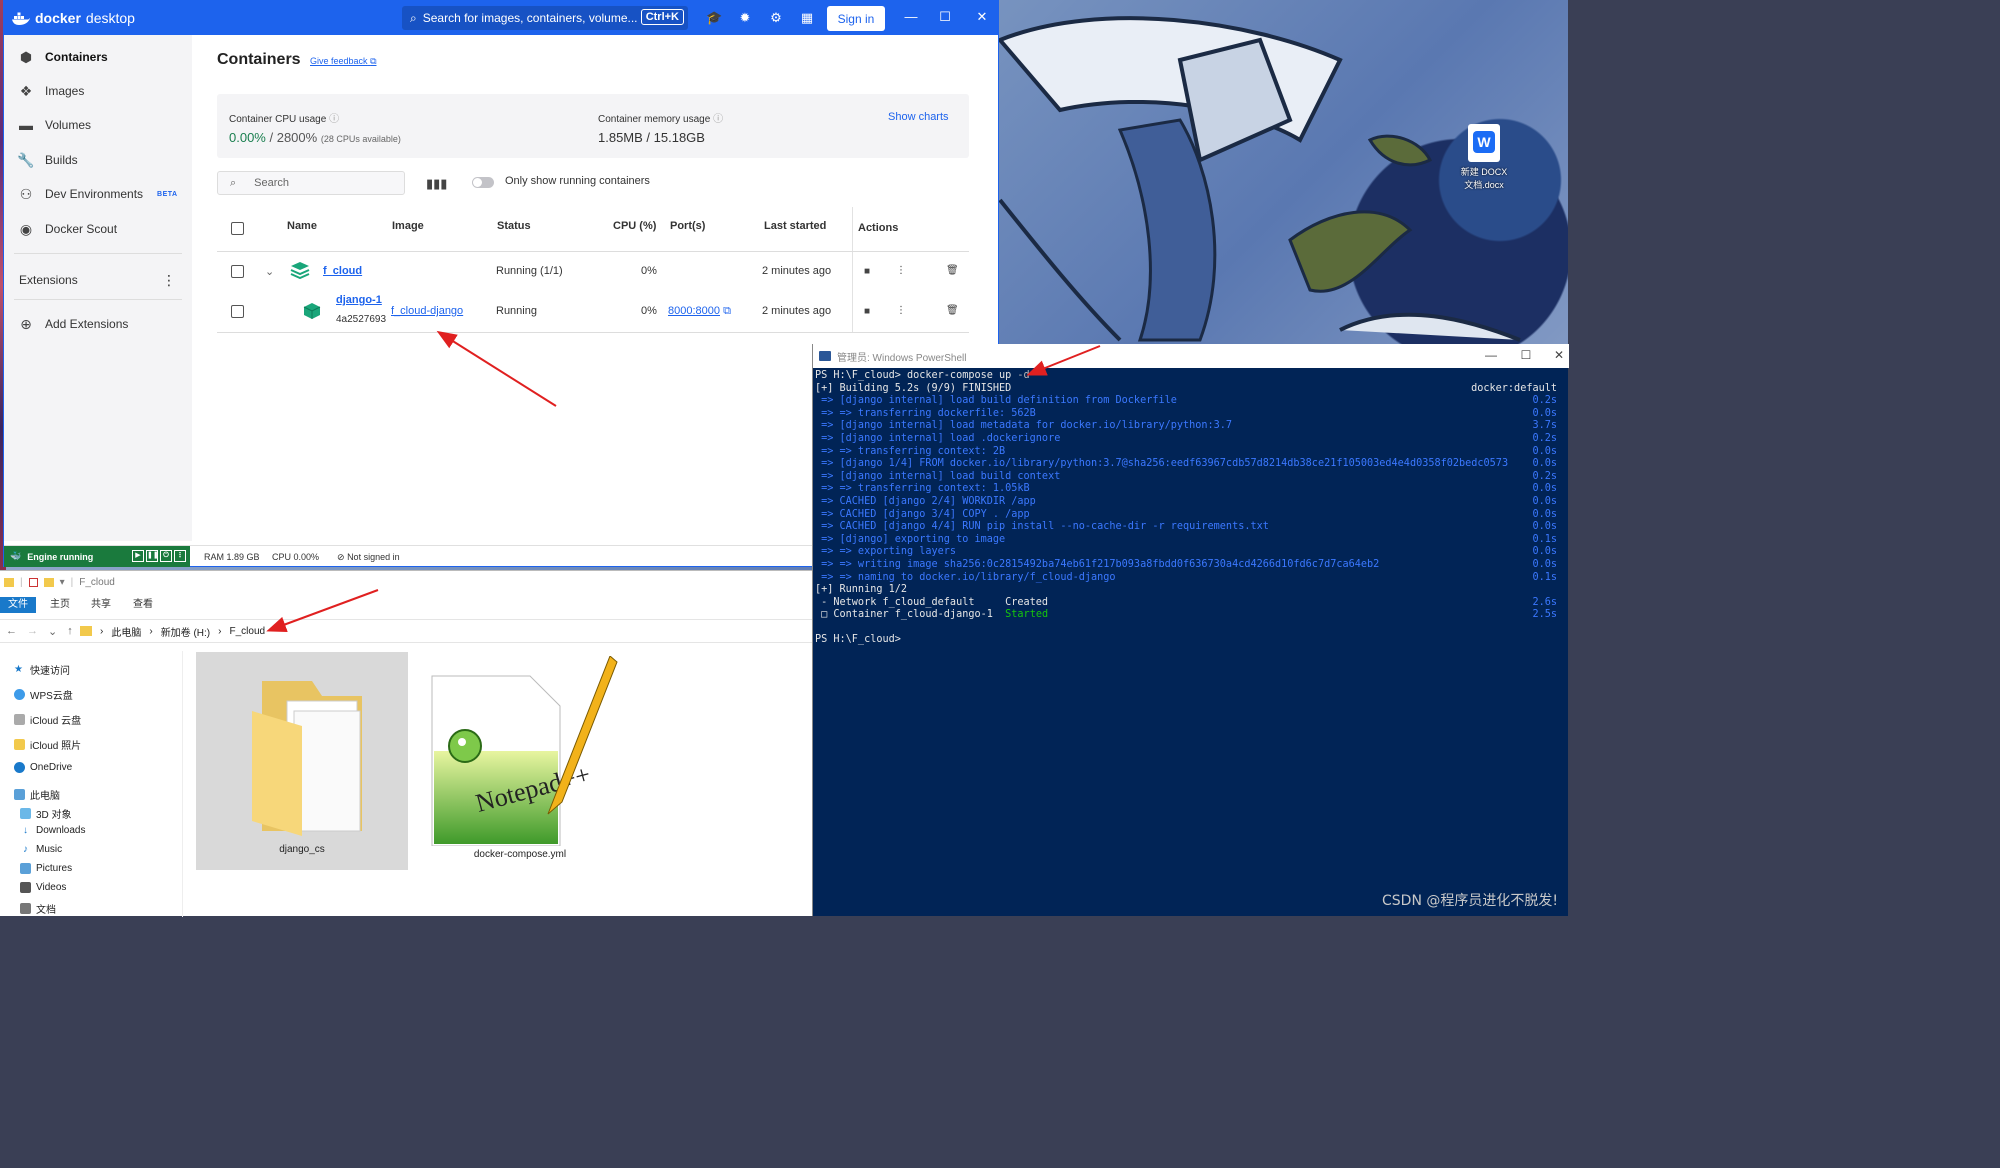 The width and height of the screenshot is (2000, 1168). I want to click on column-header-name: Name, so click(302, 226).